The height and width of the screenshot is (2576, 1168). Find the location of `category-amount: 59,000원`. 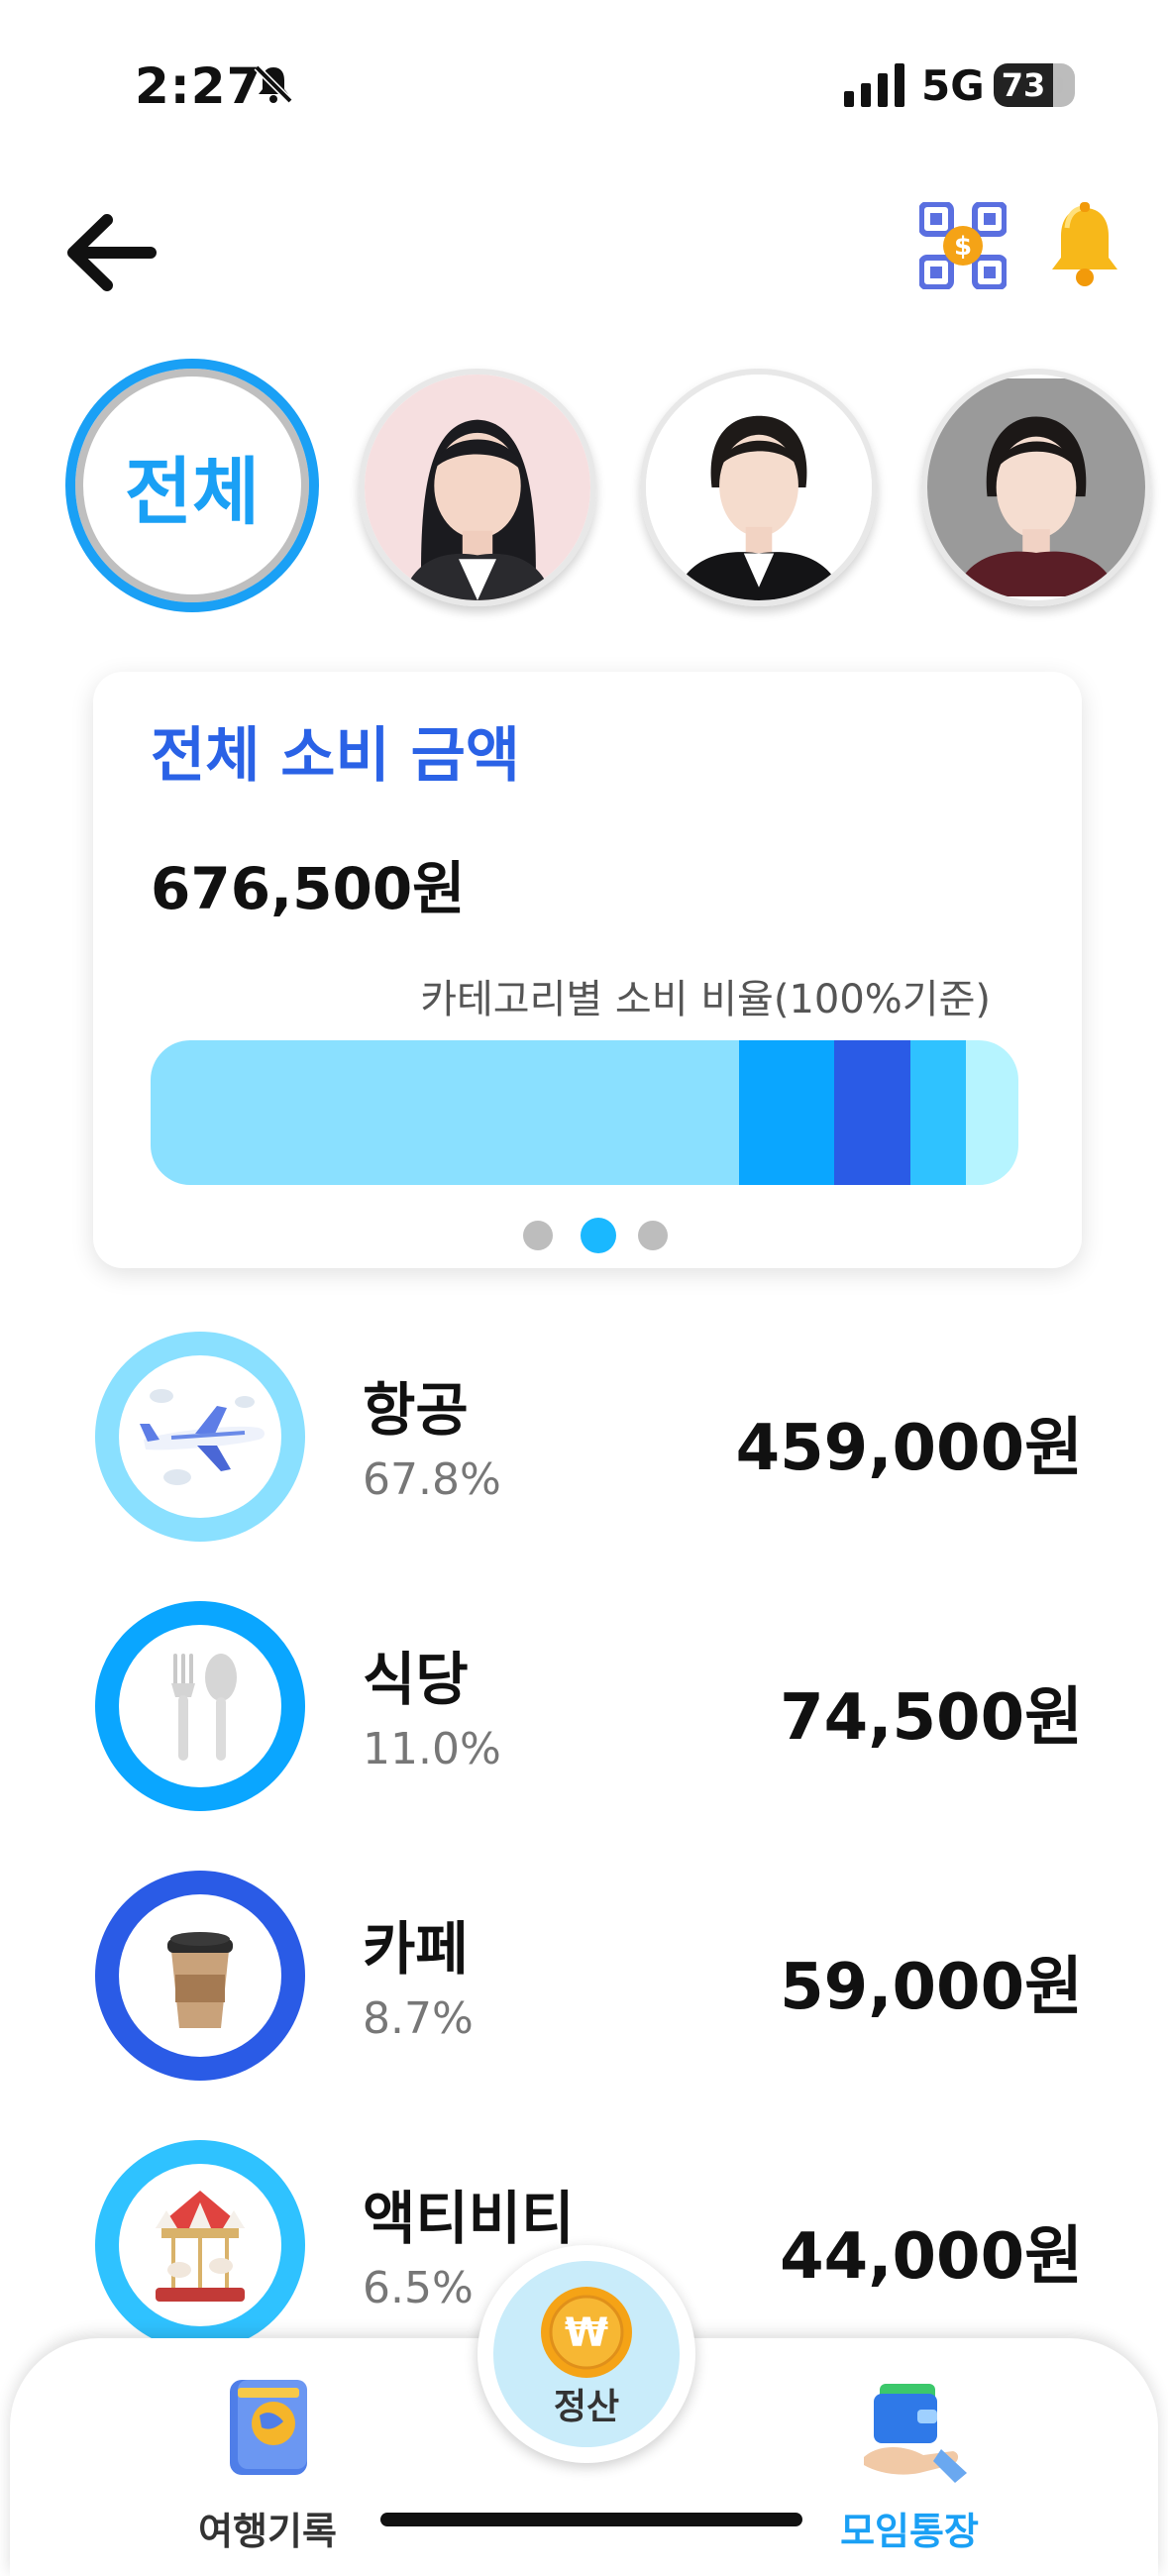

category-amount: 59,000원 is located at coordinates (931, 1987).